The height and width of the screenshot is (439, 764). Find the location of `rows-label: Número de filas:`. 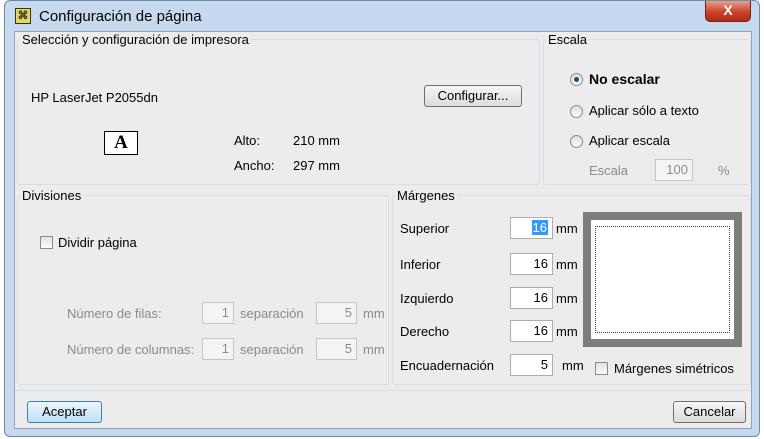

rows-label: Número de filas: is located at coordinates (114, 313).